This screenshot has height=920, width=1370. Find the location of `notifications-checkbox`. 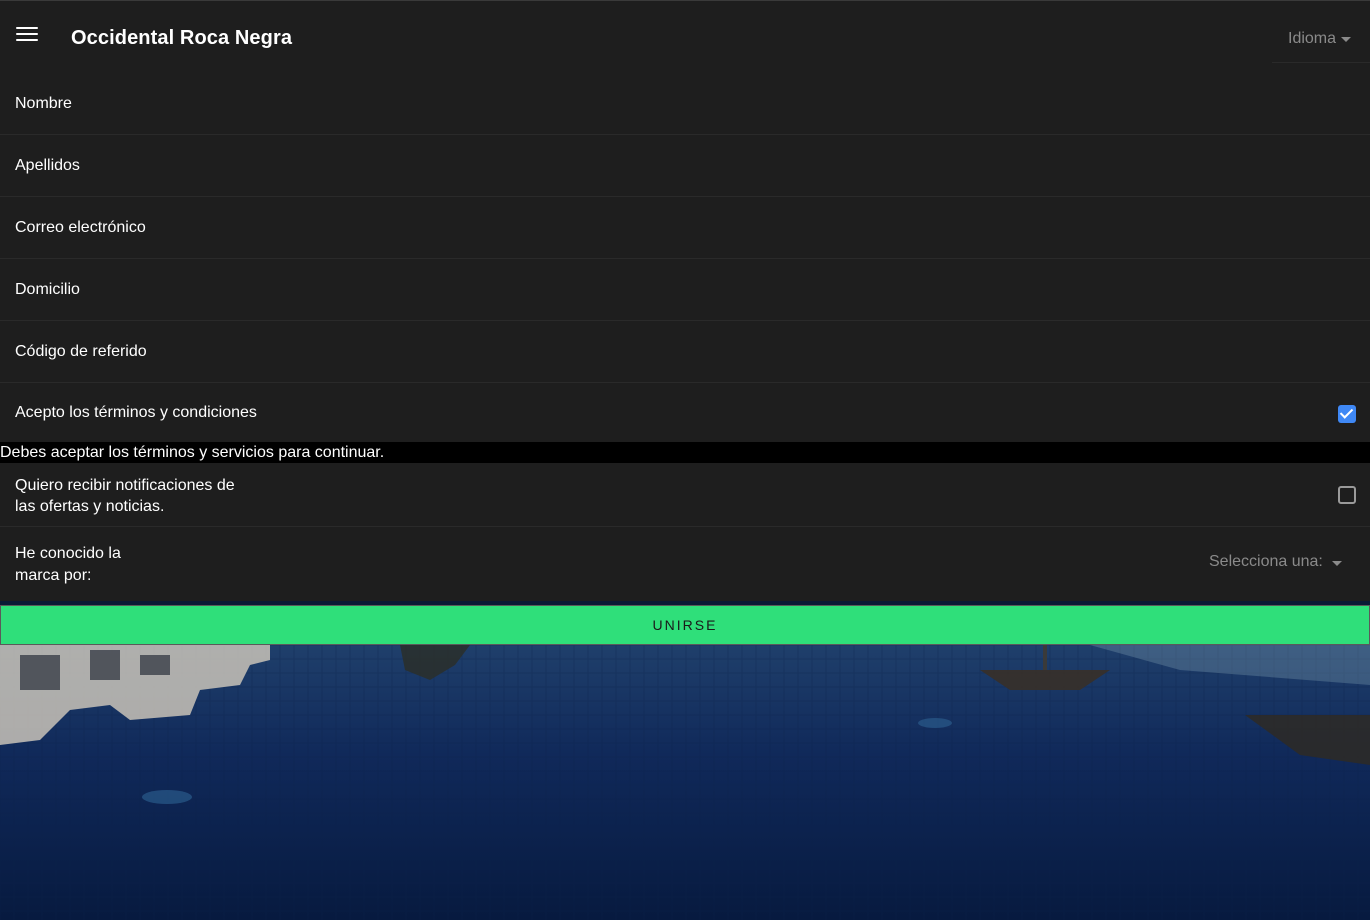

notifications-checkbox is located at coordinates (1347, 495).